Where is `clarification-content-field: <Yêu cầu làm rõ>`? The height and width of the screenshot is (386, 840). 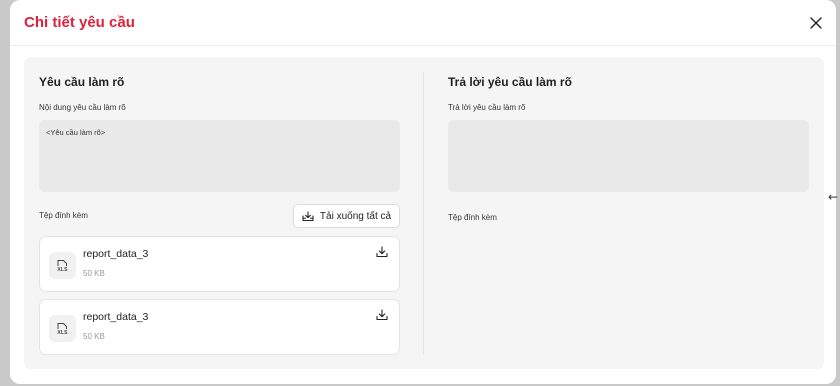 clarification-content-field: <Yêu cầu làm rõ> is located at coordinates (219, 156).